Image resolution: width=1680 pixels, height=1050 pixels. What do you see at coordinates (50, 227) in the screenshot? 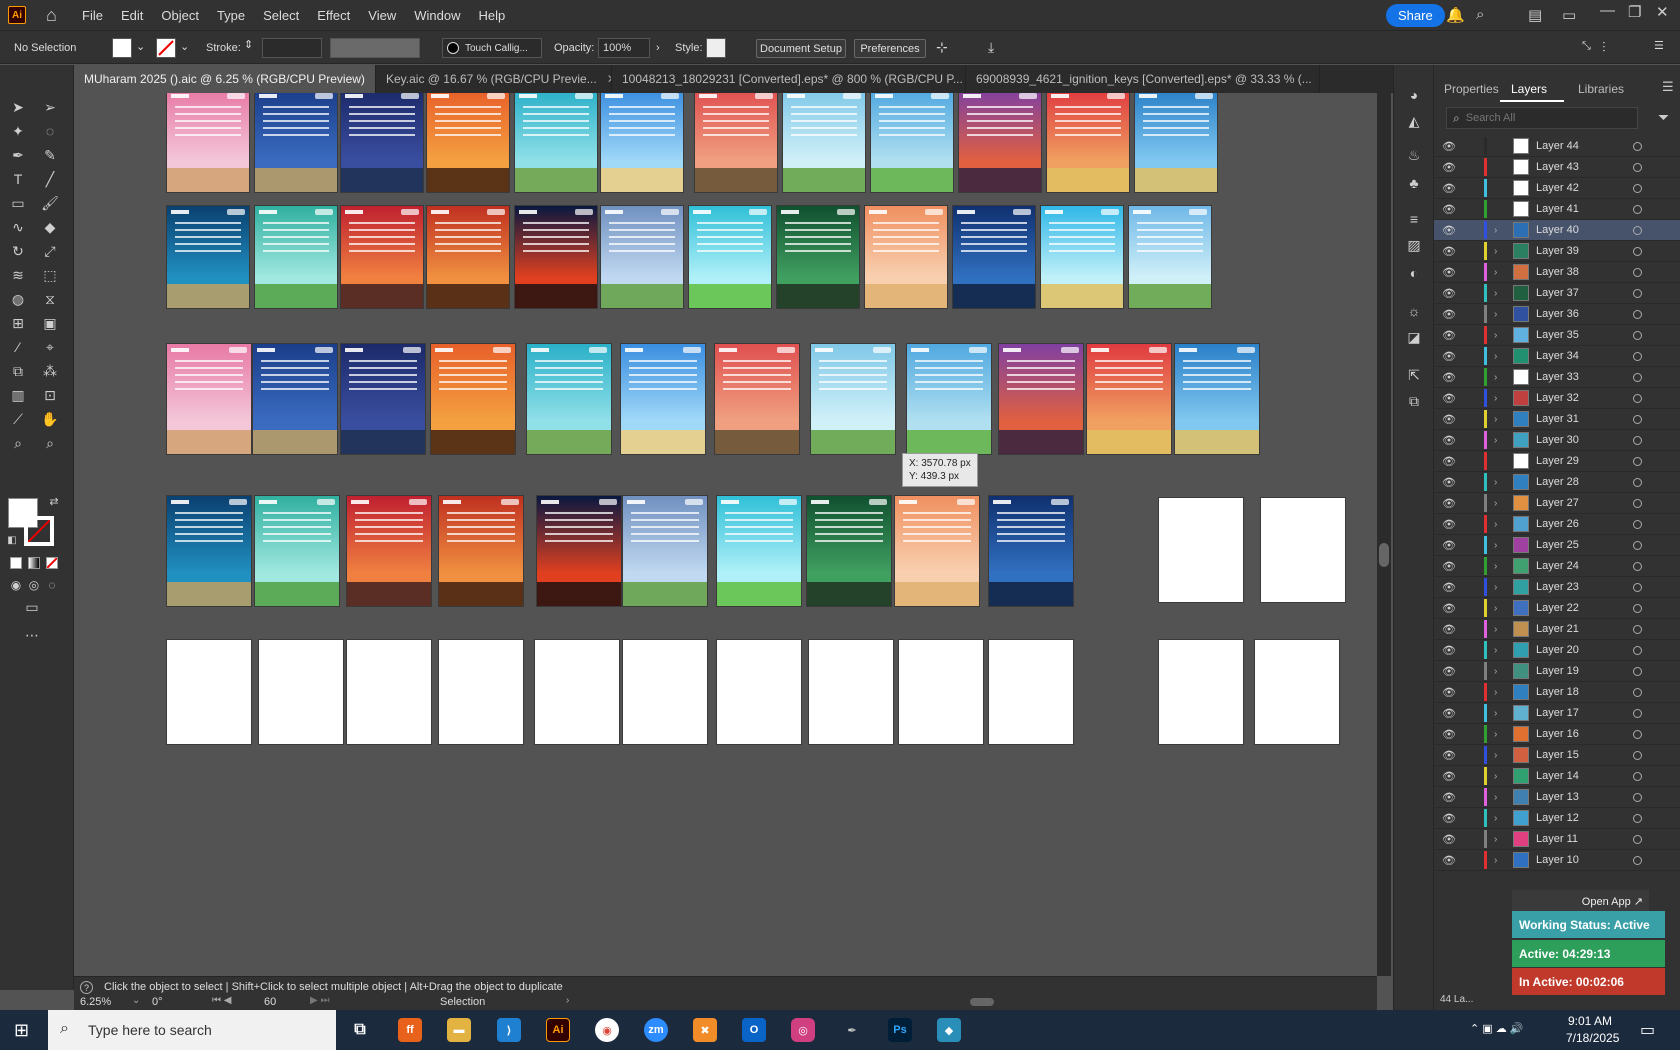
I see `eraser-icon: ◆` at bounding box center [50, 227].